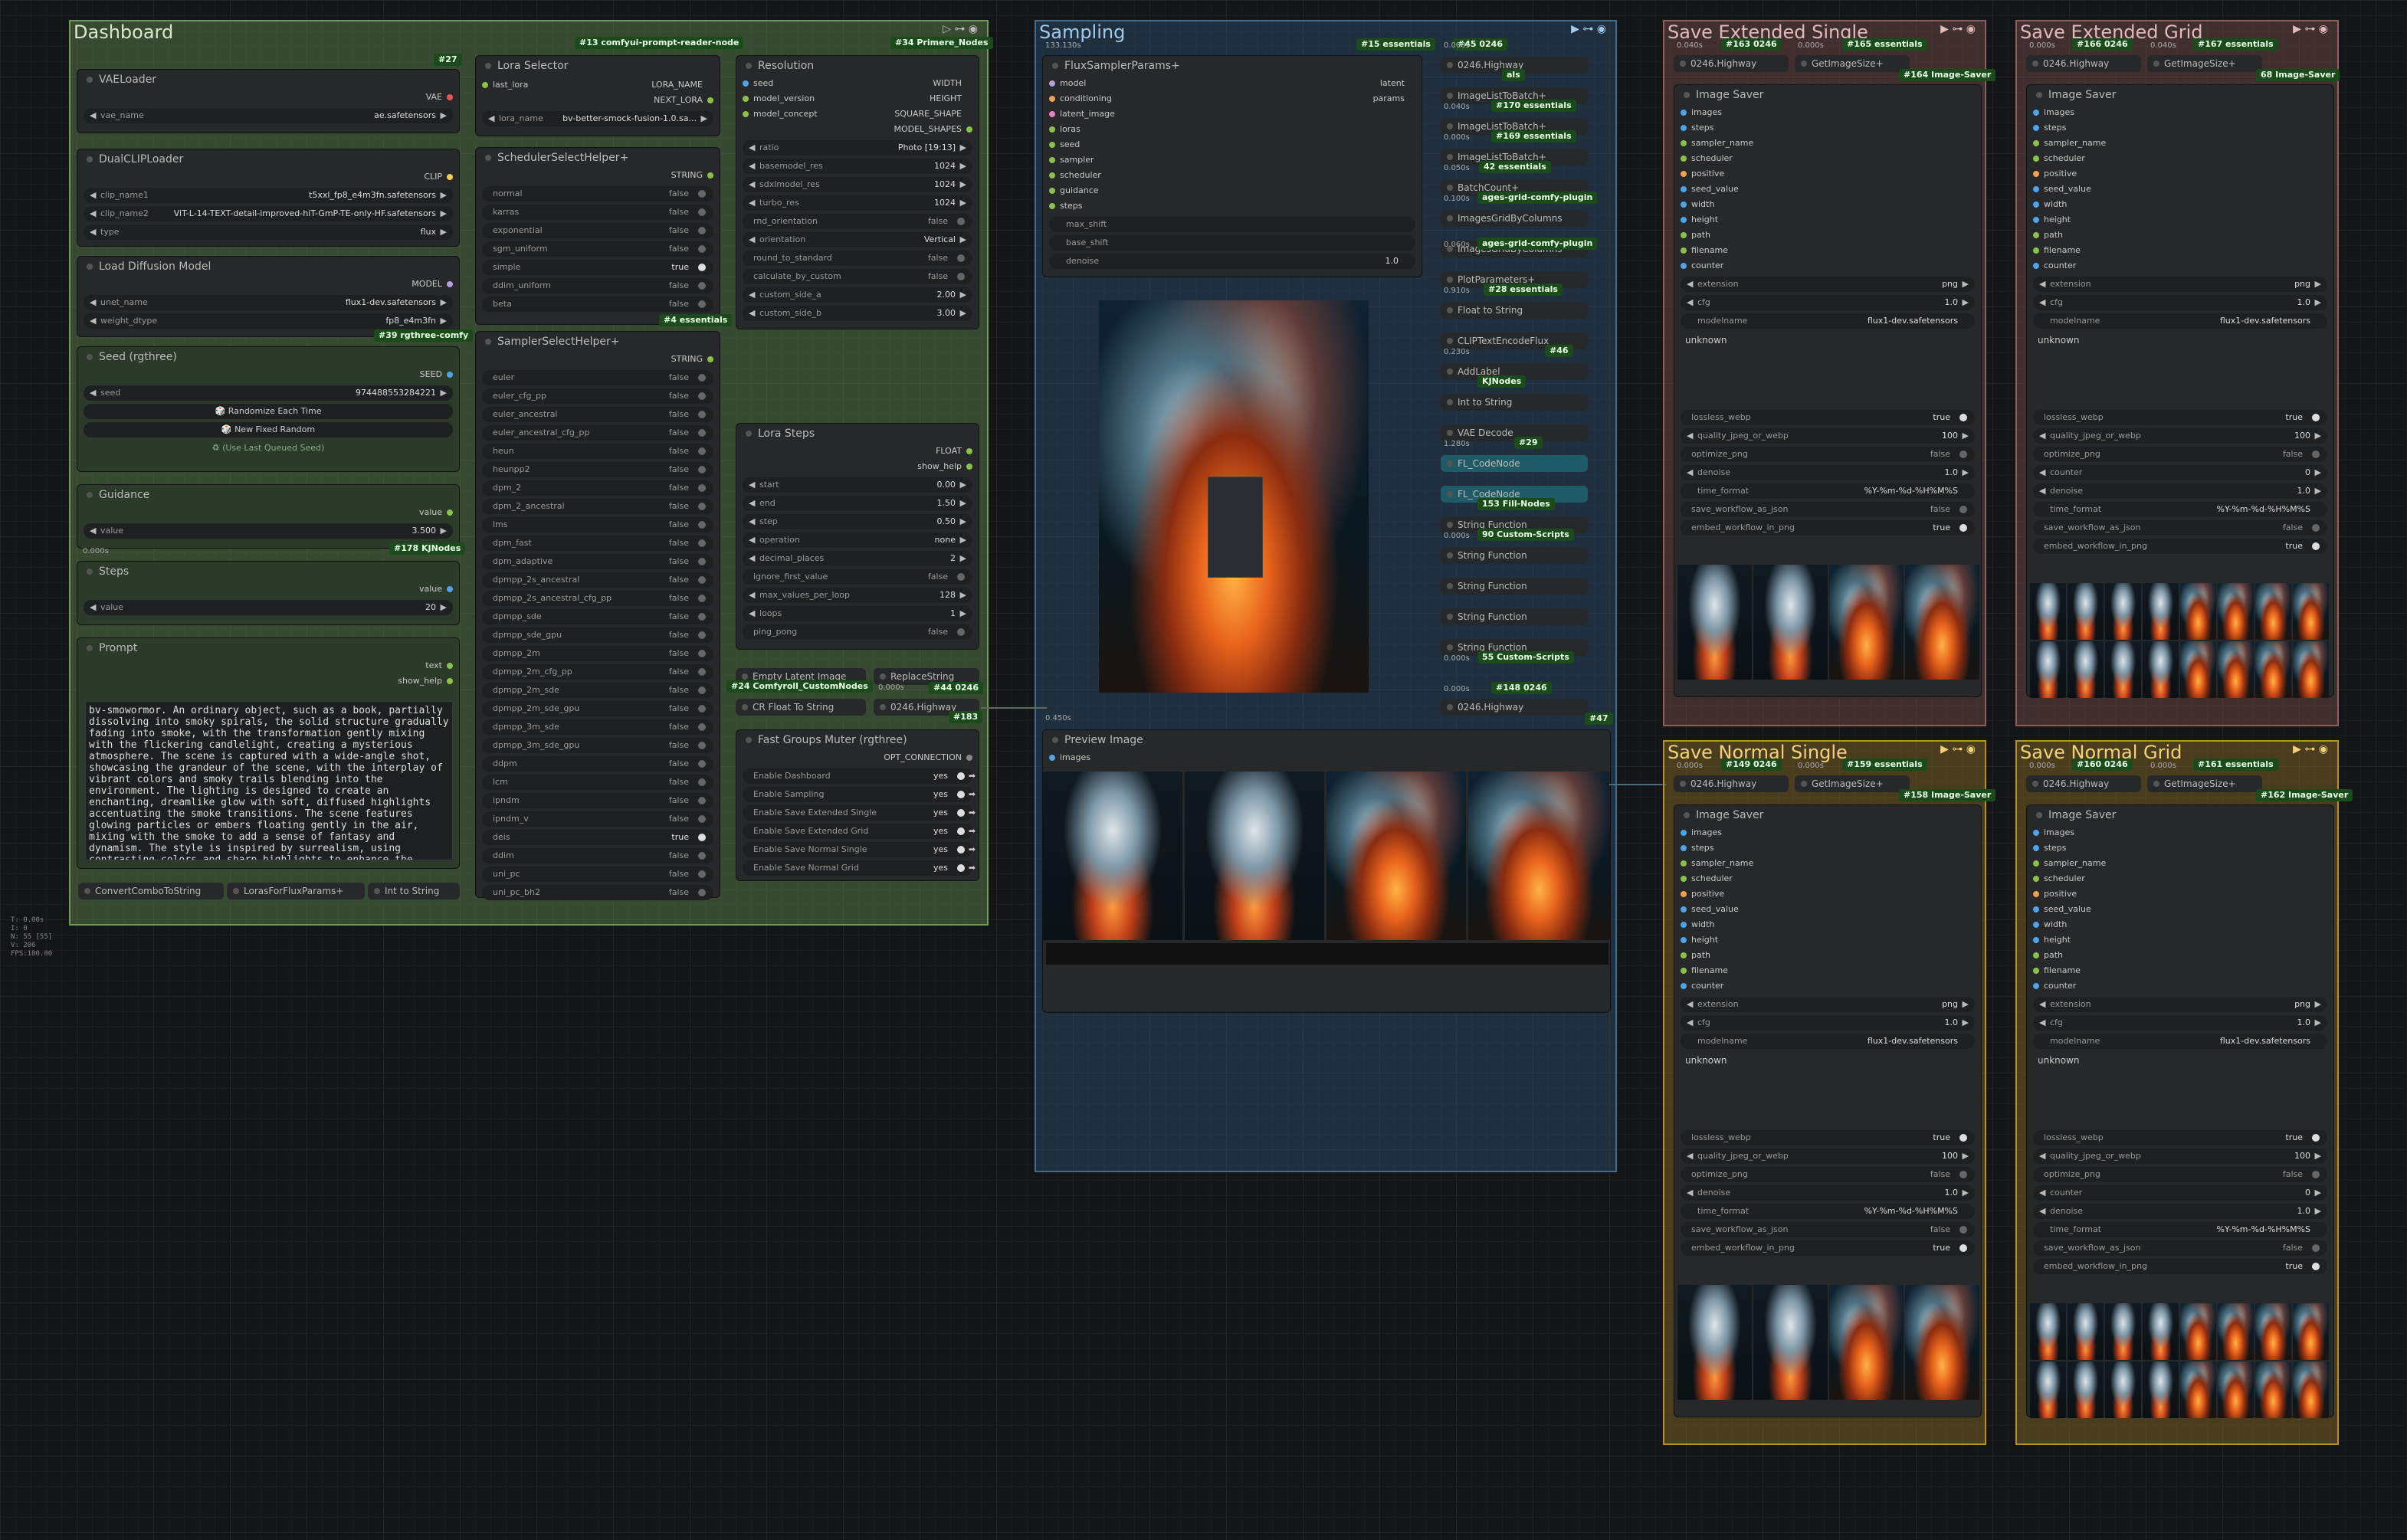 The width and height of the screenshot is (2407, 1540). Describe the element at coordinates (857, 114) in the screenshot. I see `input-model-concept: model_concept SQUARE_SHAPE` at that location.